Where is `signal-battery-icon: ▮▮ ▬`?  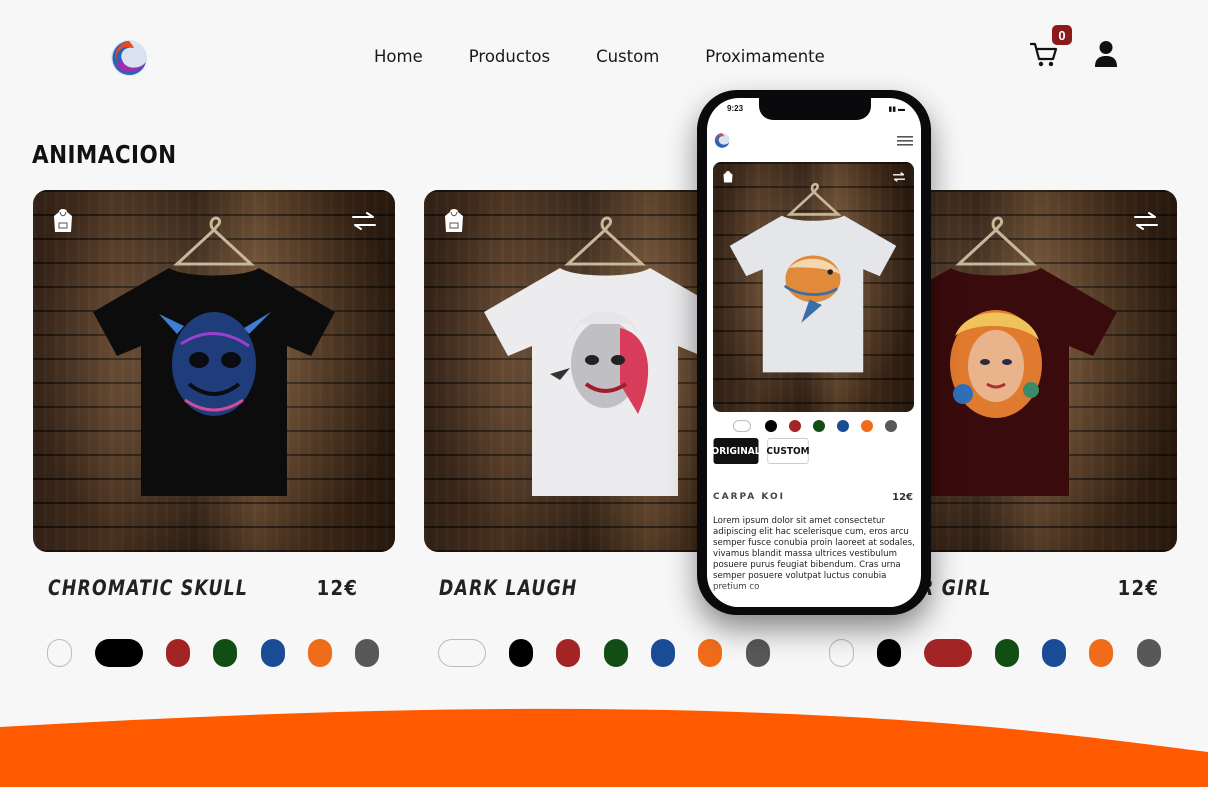 signal-battery-icon: ▮▮ ▬ is located at coordinates (896, 109).